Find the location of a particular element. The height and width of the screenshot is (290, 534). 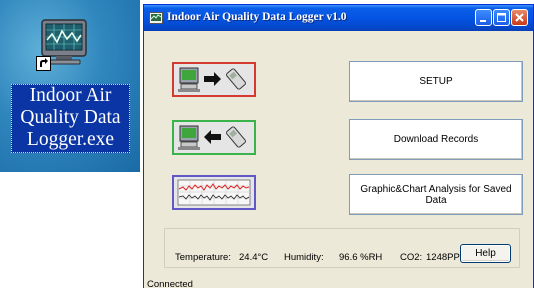

shortcut-label-line: Logger.exe is located at coordinates (70, 139).